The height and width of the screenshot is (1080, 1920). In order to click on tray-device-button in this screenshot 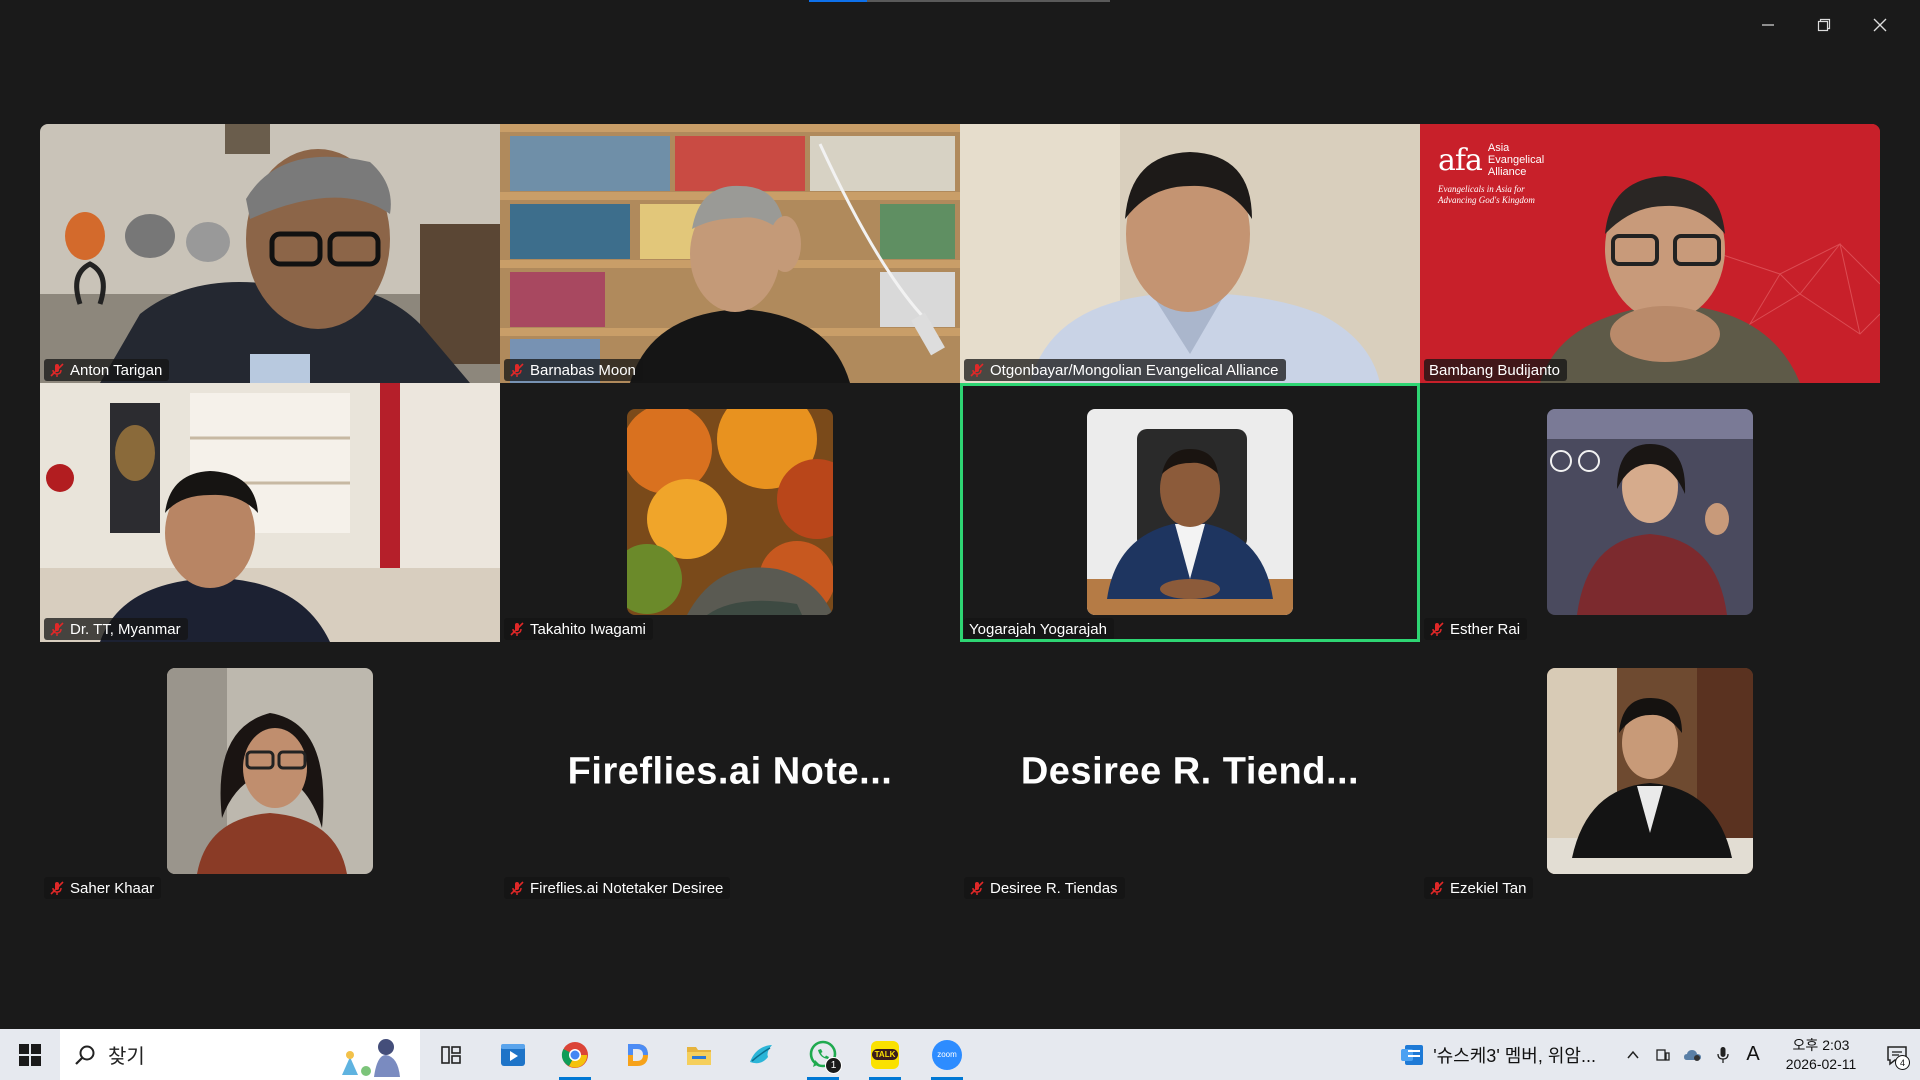, I will do `click(1663, 1054)`.